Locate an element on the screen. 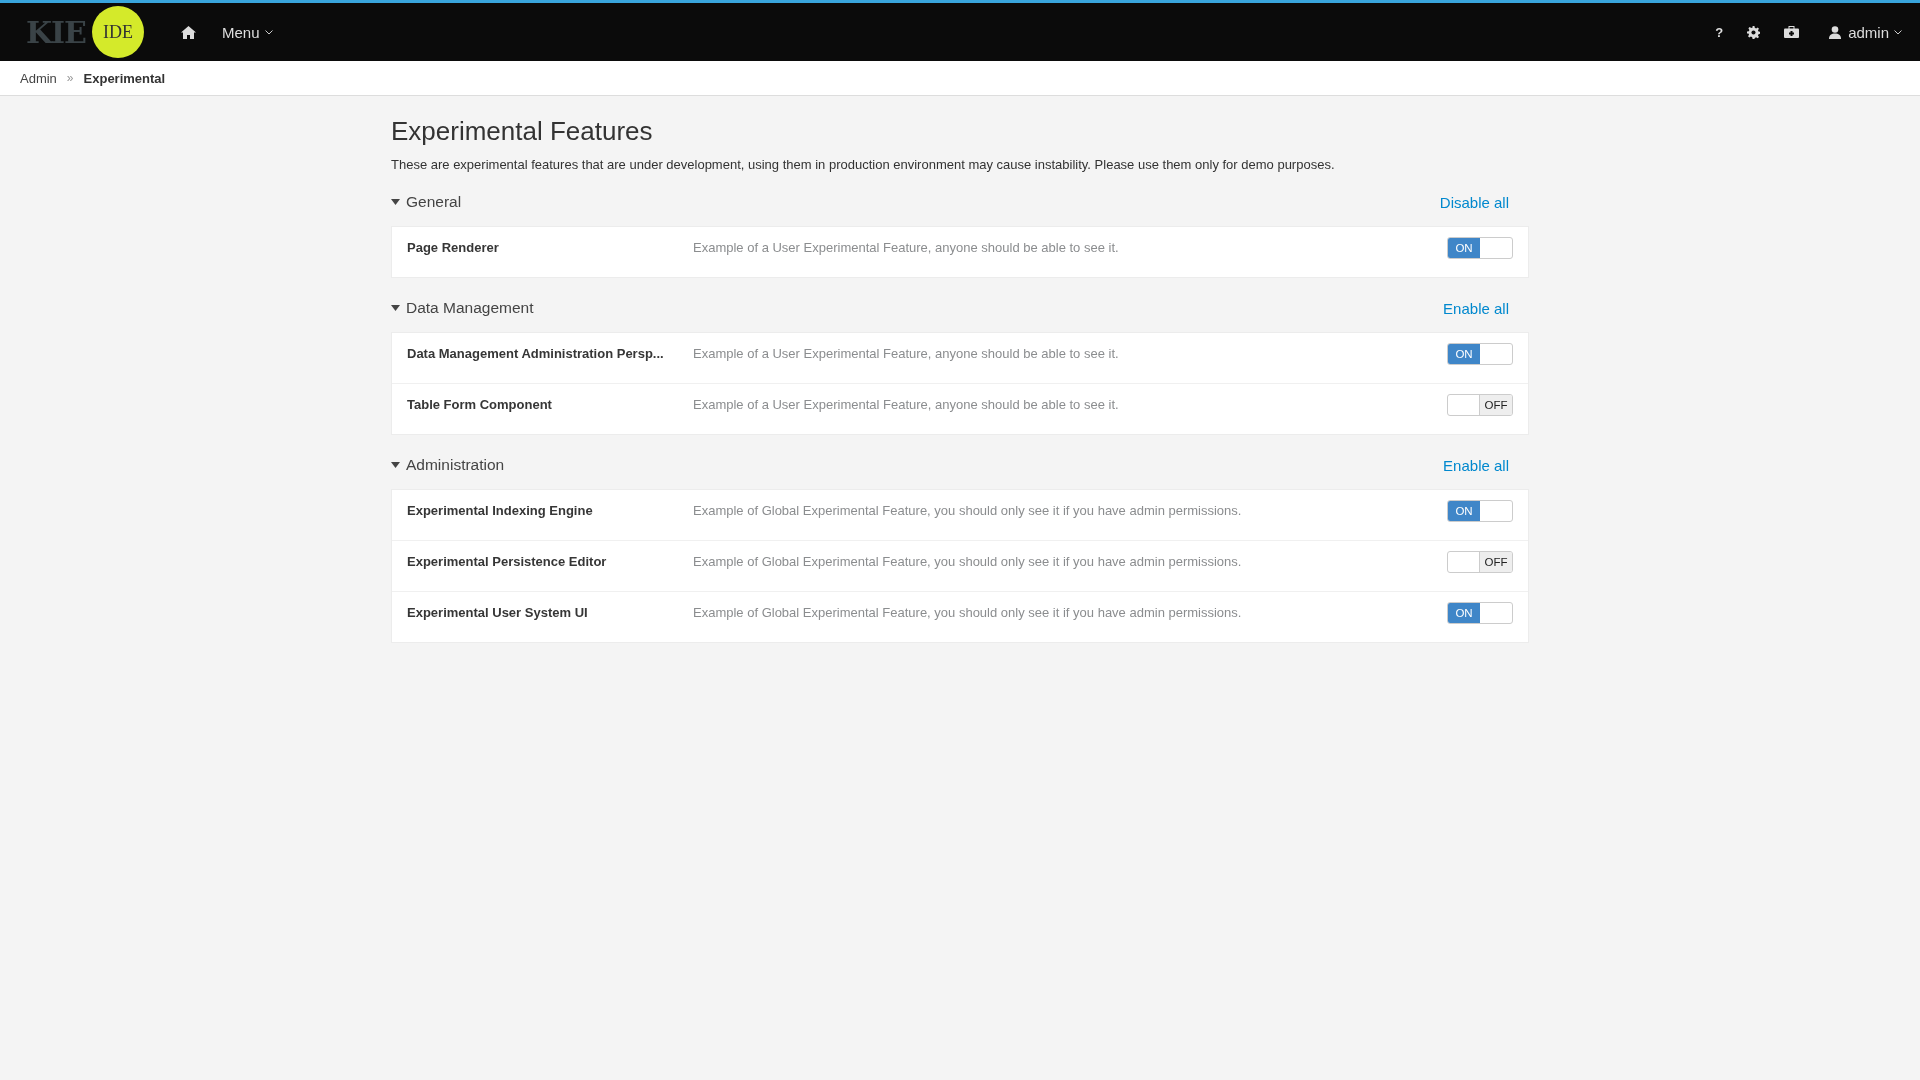 The height and width of the screenshot is (1080, 1920). user-icon is located at coordinates (1835, 32).